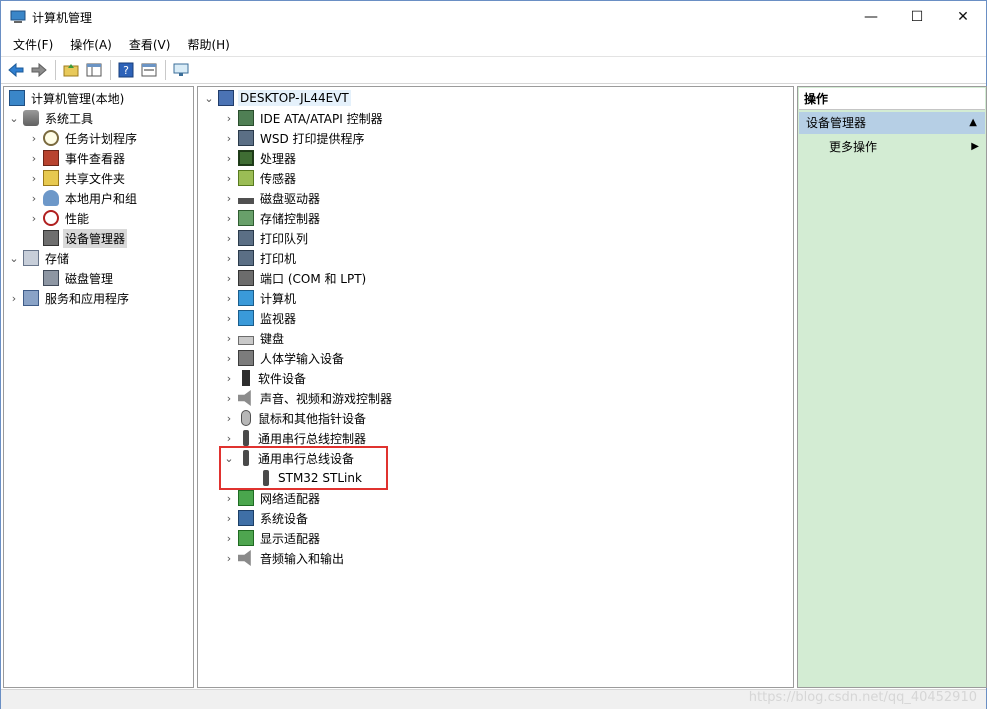  Describe the element at coordinates (208, 44) in the screenshot. I see `menu-help: 帮助(H)` at that location.